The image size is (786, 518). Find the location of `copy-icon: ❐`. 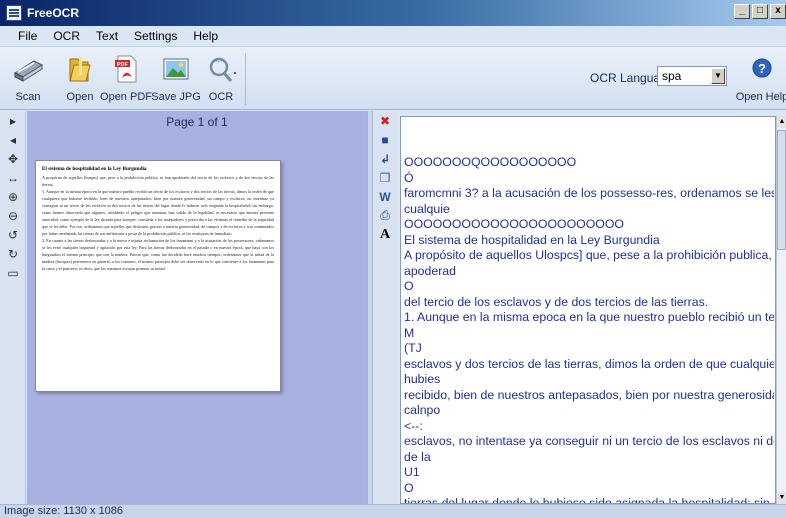

copy-icon: ❐ is located at coordinates (385, 177).